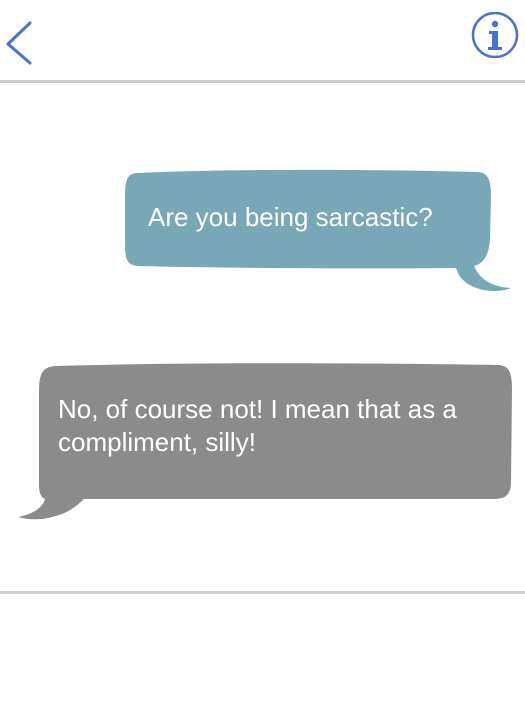 Image resolution: width=525 pixels, height=720 pixels. I want to click on sent-message-text: Are you being sarcastic?, so click(290, 217).